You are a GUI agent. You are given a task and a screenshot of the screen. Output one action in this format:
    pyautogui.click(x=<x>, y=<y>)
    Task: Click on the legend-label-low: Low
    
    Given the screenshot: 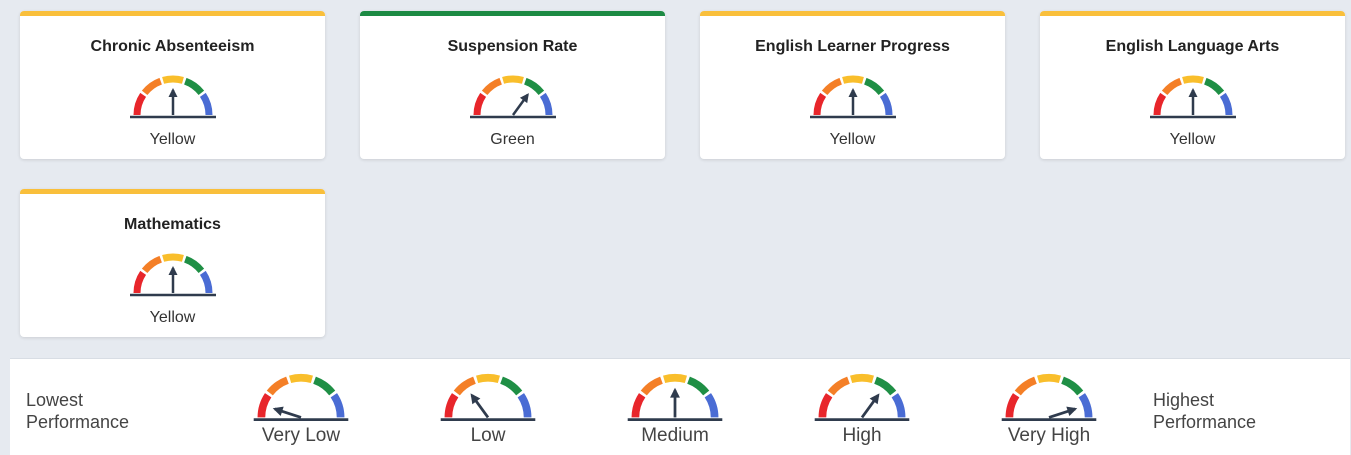 What is the action you would take?
    pyautogui.click(x=488, y=435)
    